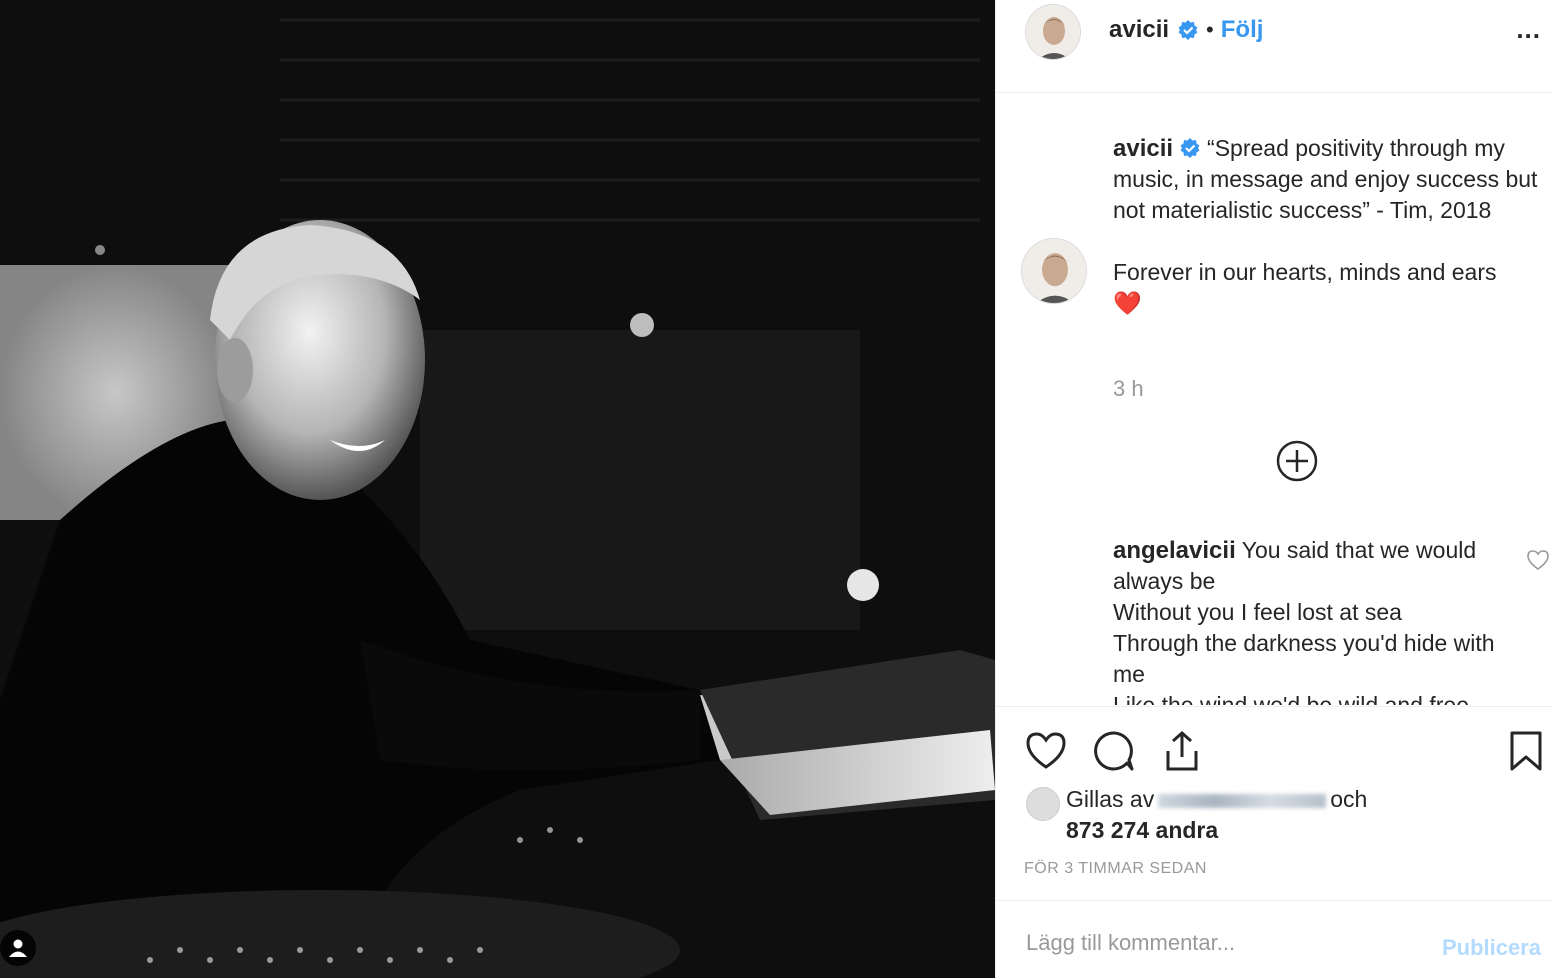  Describe the element at coordinates (1304, 658) in the screenshot. I see `comment-text-line3: Through the darkness you'd hide with me` at that location.